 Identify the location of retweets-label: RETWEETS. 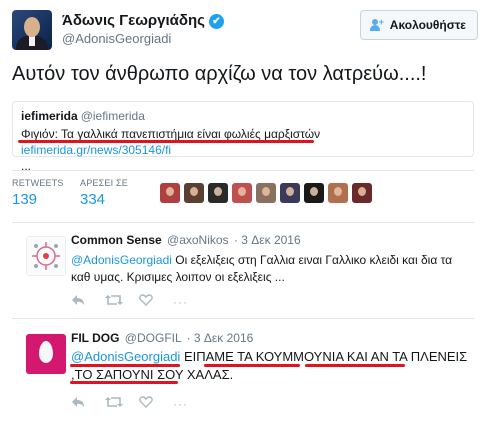
(38, 183).